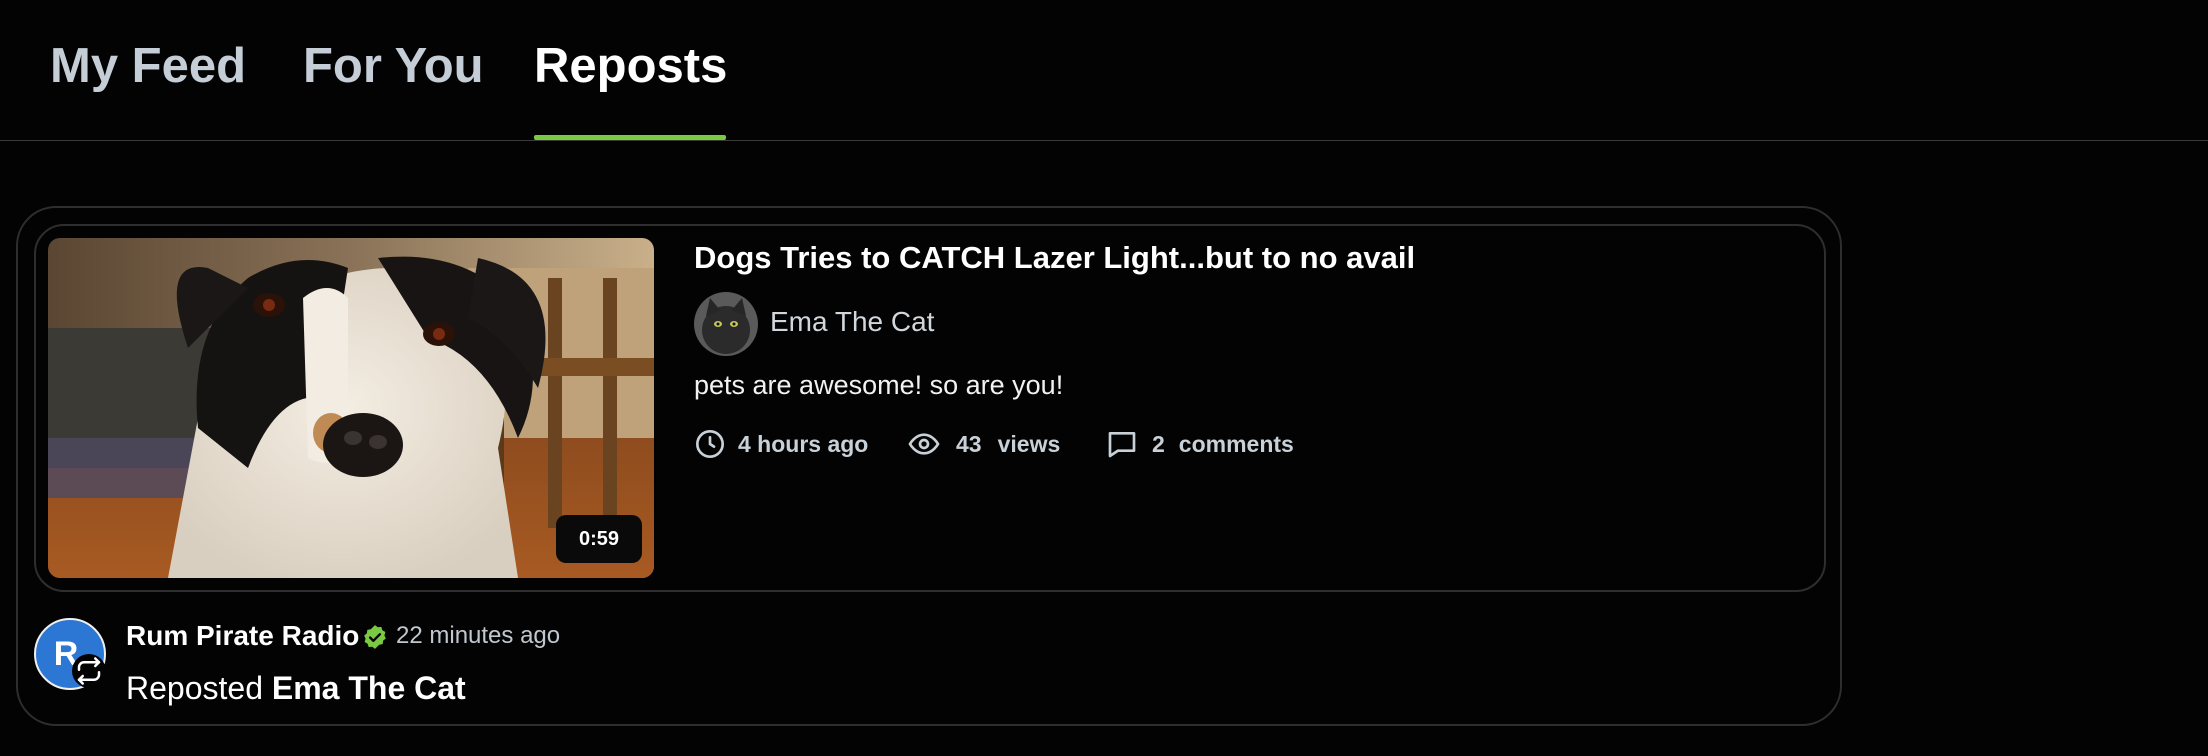  What do you see at coordinates (89, 671) in the screenshot?
I see `repost-icon` at bounding box center [89, 671].